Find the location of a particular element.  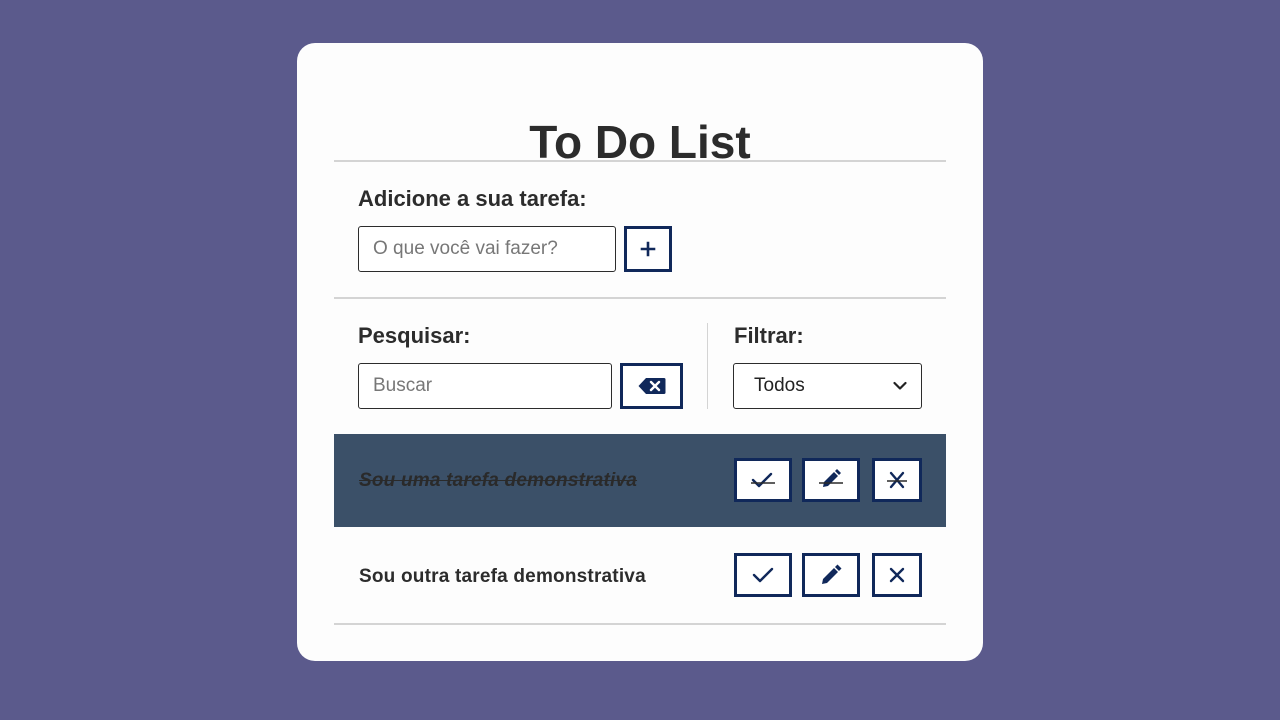

filter-selected-value: Todos is located at coordinates (779, 385).